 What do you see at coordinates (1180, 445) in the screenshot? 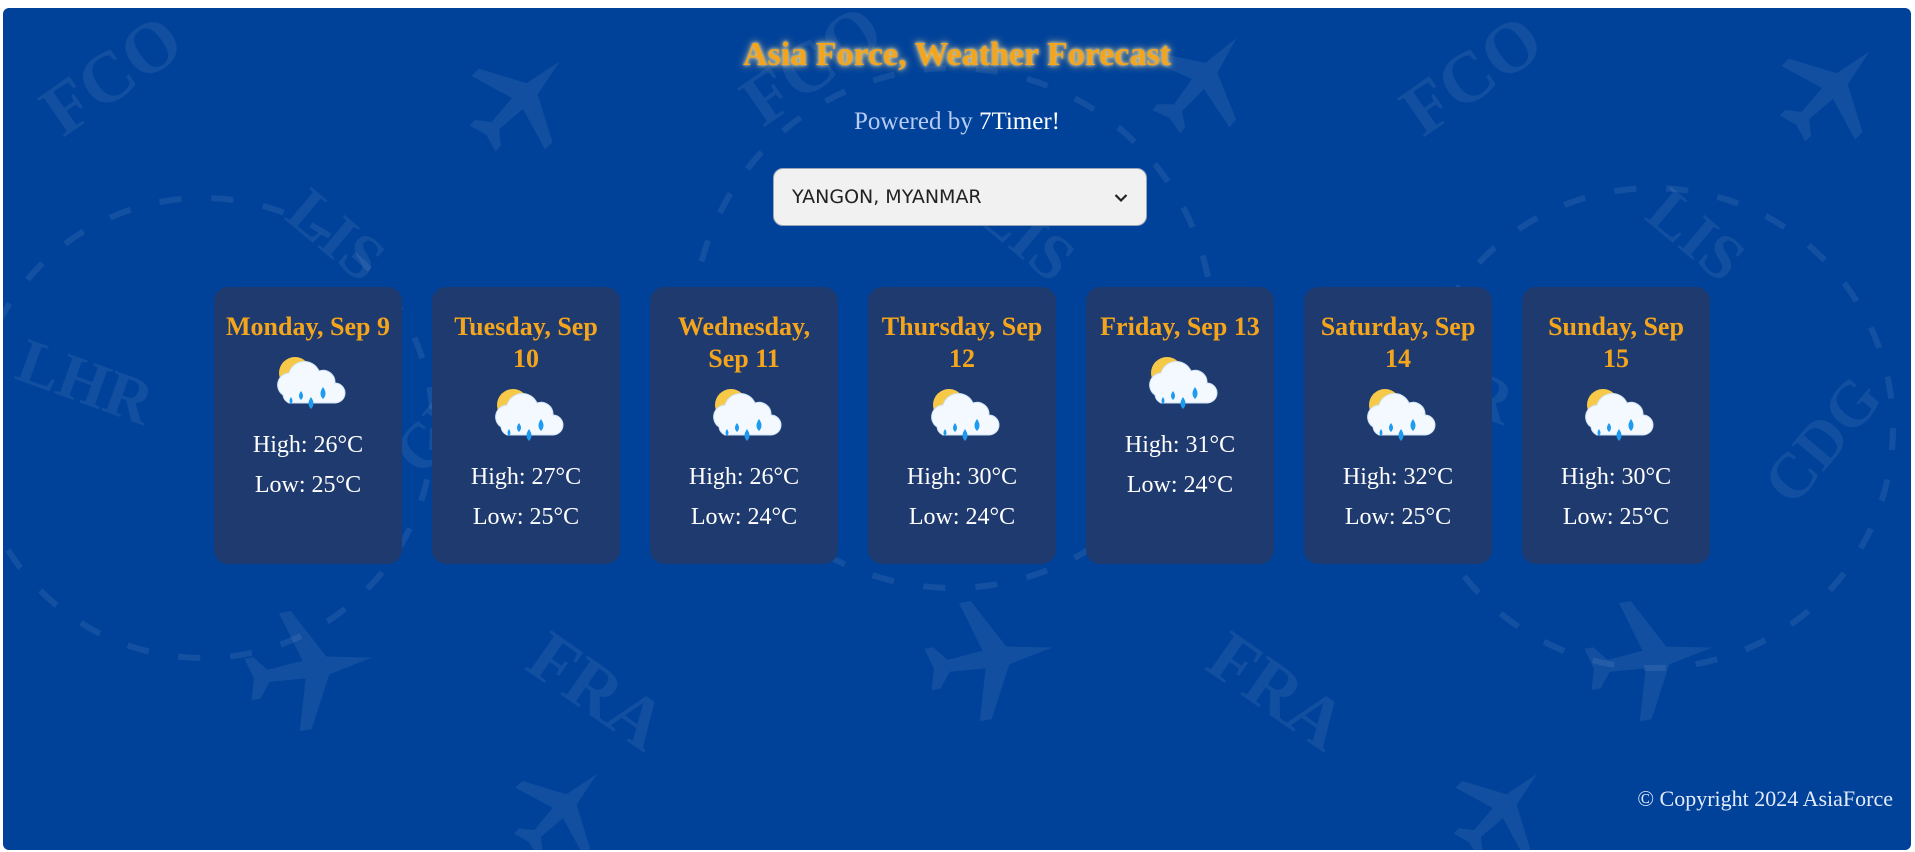
I see `forecast-high: High: 31°C` at bounding box center [1180, 445].